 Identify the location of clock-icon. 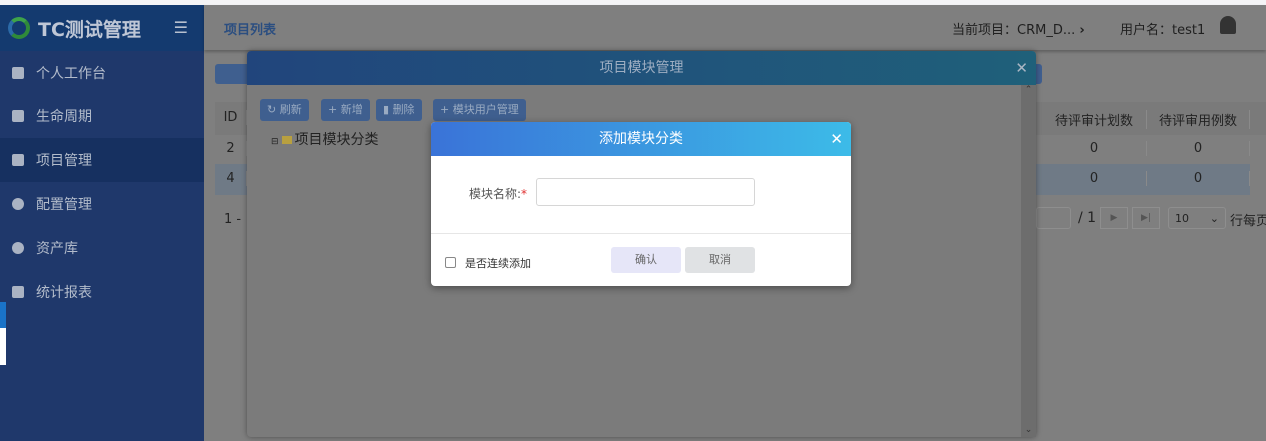
(18, 204).